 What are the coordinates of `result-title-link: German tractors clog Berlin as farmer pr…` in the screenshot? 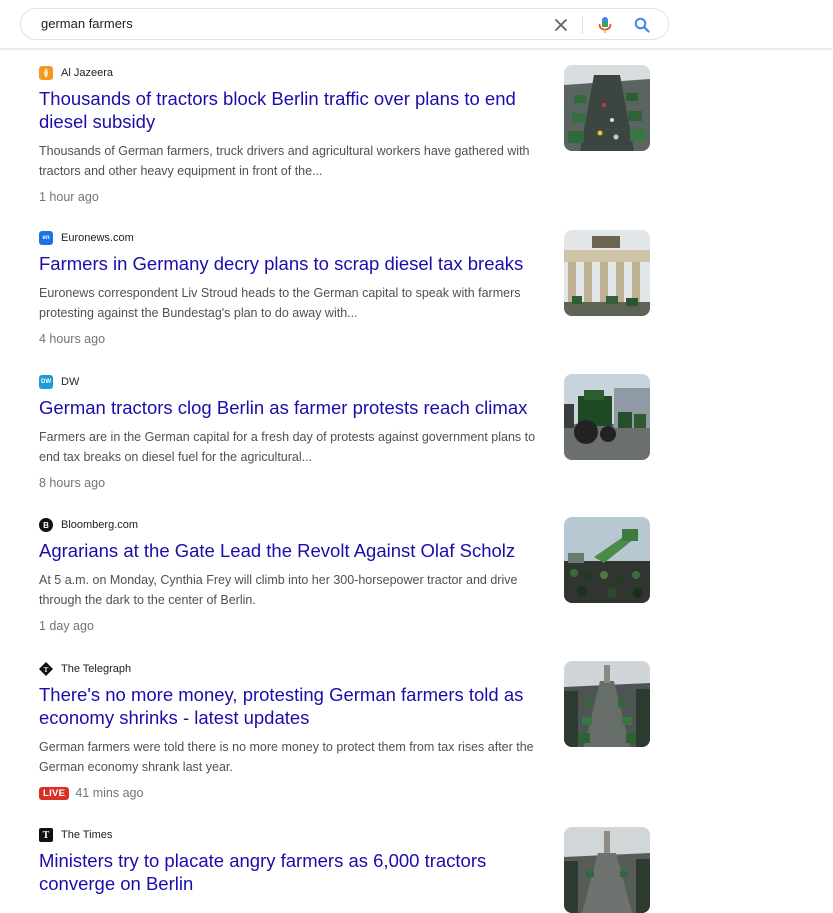 It's located at (294, 407).